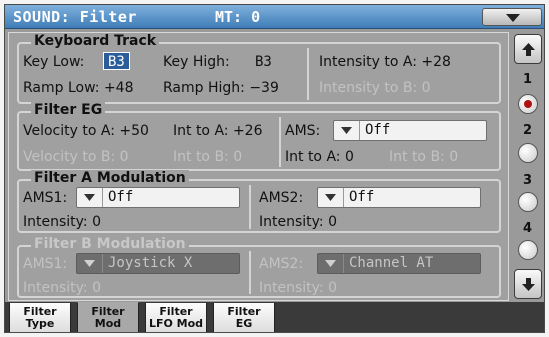  I want to click on eg-int-to-a: Int to A: +26, so click(218, 131).